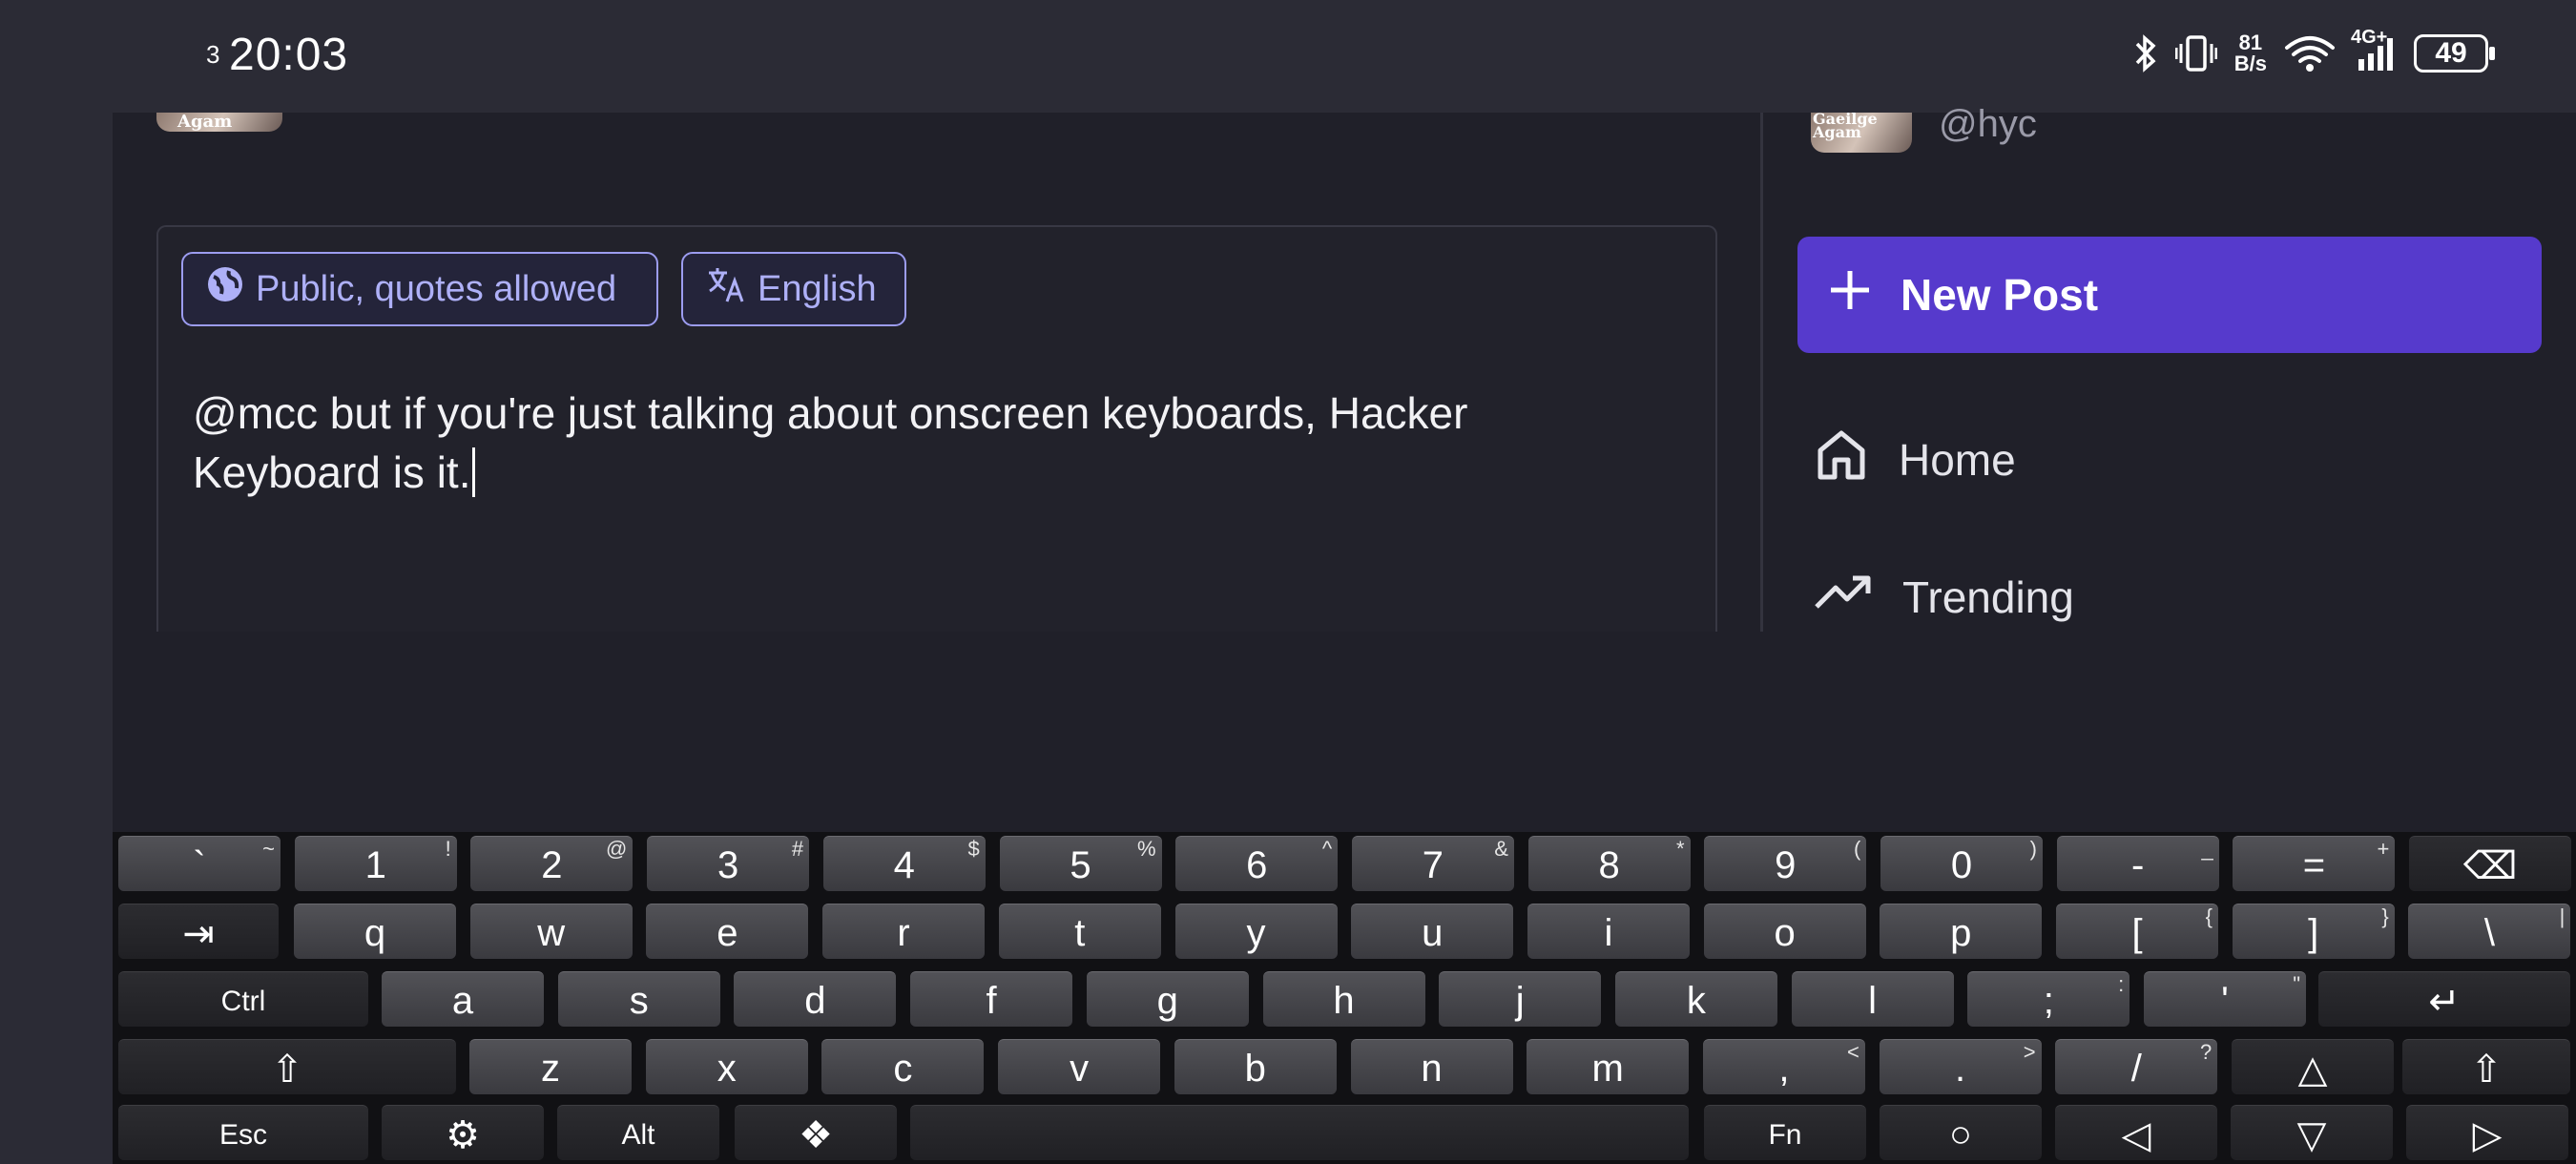 This screenshot has height=1164, width=2576. I want to click on key-4: 4 $, so click(904, 863).